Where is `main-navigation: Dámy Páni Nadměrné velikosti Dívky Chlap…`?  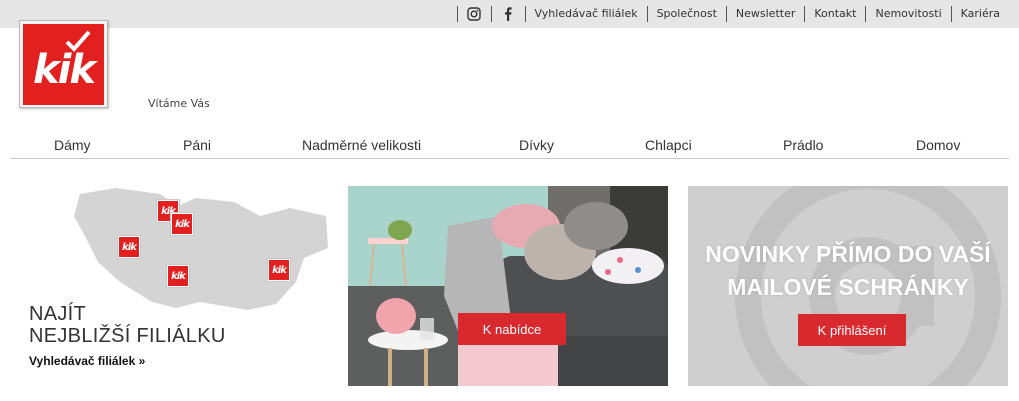 main-navigation: Dámy Páni Nadměrné velikosti Dívky Chlap… is located at coordinates (509, 145).